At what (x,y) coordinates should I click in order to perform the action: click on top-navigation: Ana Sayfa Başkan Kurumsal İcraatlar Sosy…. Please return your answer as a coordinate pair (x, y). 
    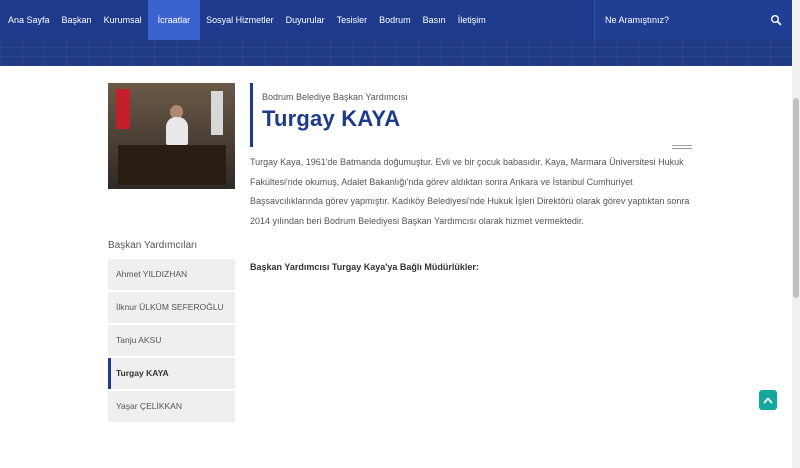
    Looking at the image, I should click on (396, 20).